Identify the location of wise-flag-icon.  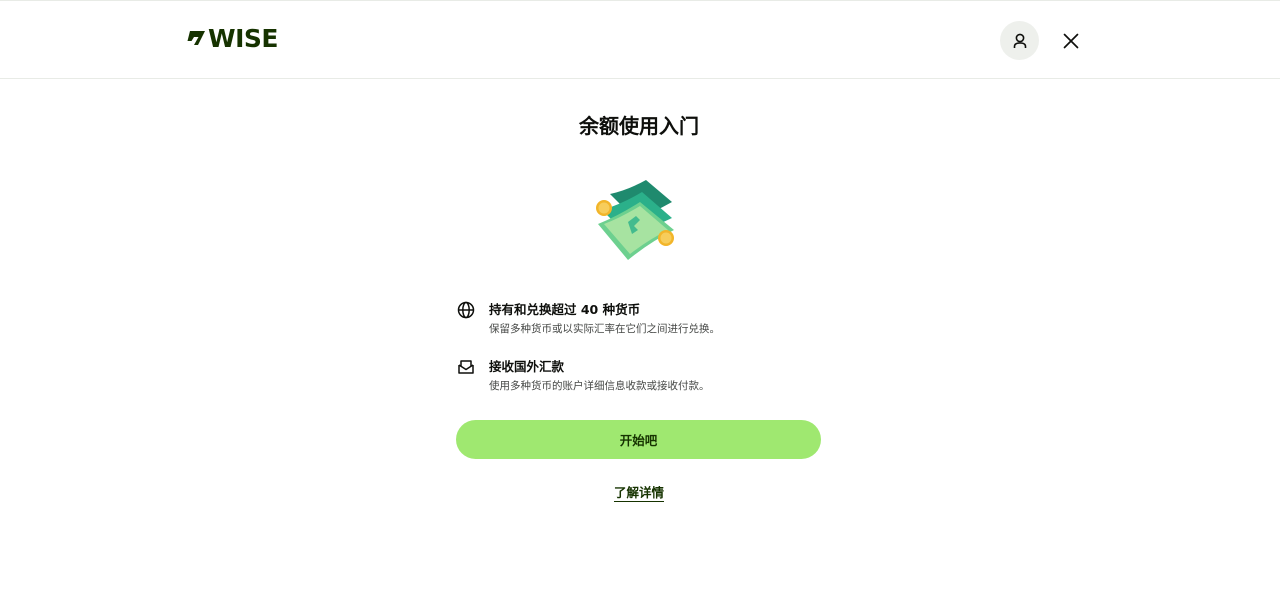
(196, 38).